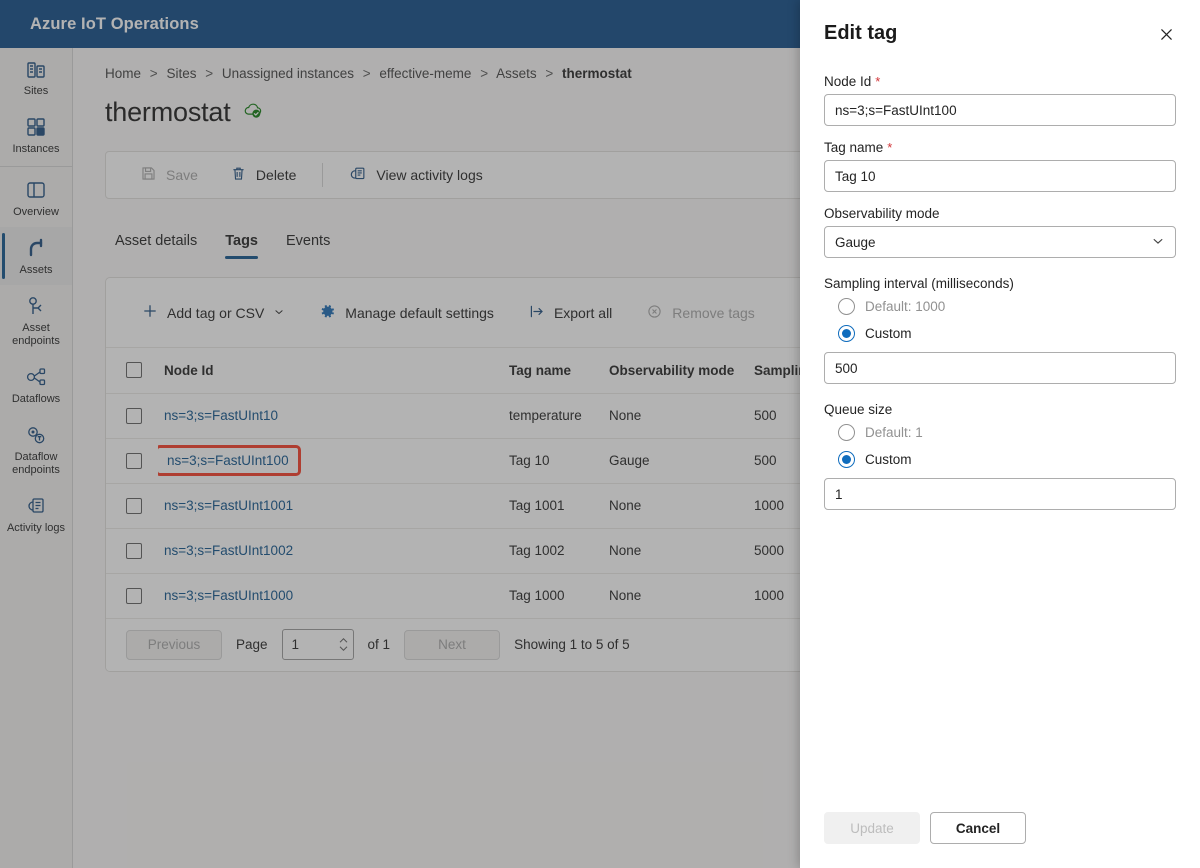 This screenshot has height=868, width=1200. Describe the element at coordinates (839, 494) in the screenshot. I see `queue-size-value: 1` at that location.